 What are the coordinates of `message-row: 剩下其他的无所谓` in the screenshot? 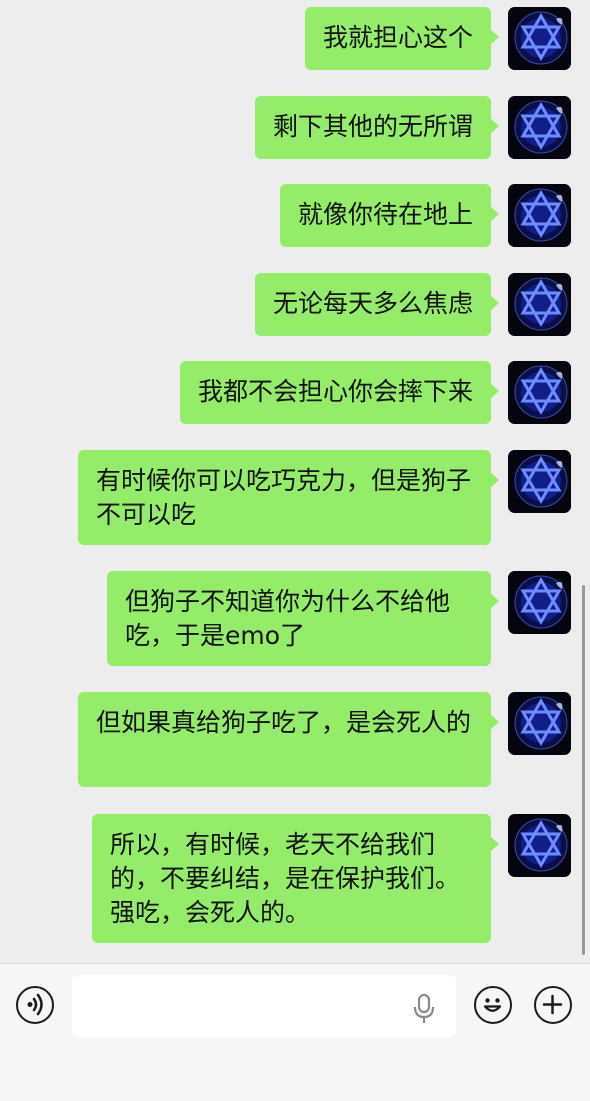 It's located at (295, 127).